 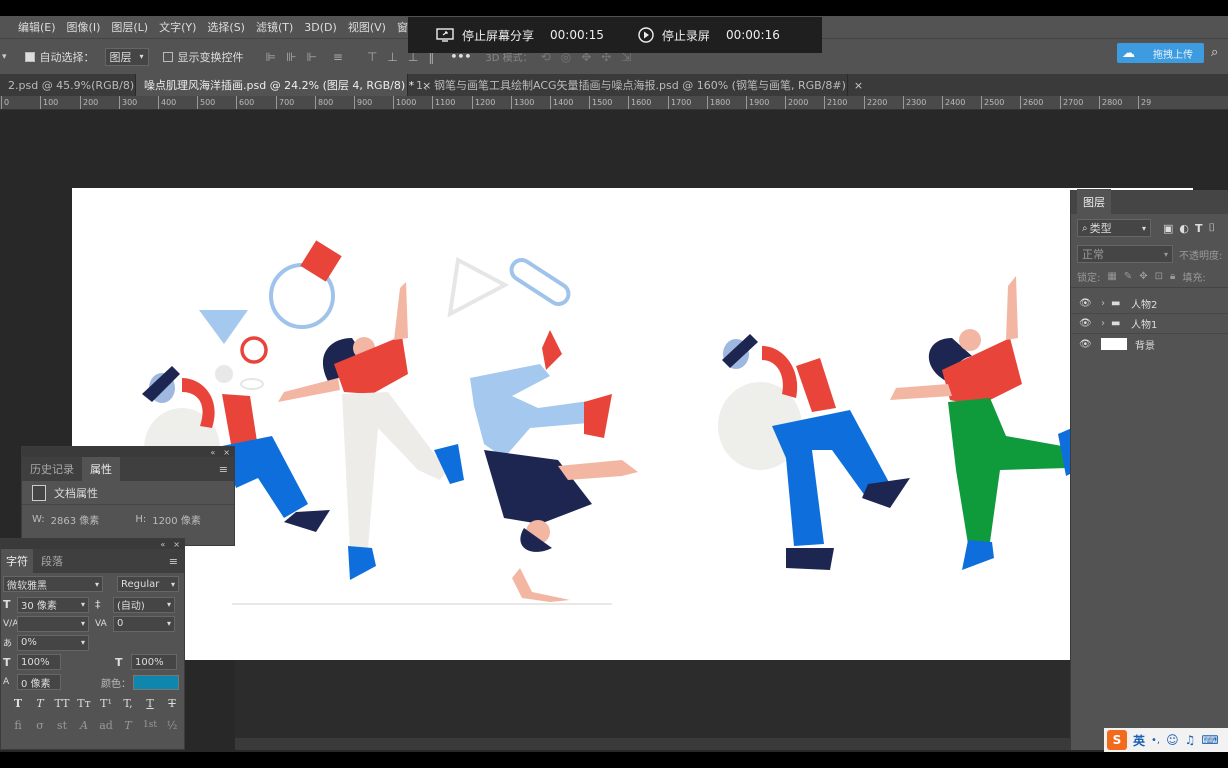 What do you see at coordinates (154, 662) in the screenshot?
I see `horizontal-scale-input: 100%` at bounding box center [154, 662].